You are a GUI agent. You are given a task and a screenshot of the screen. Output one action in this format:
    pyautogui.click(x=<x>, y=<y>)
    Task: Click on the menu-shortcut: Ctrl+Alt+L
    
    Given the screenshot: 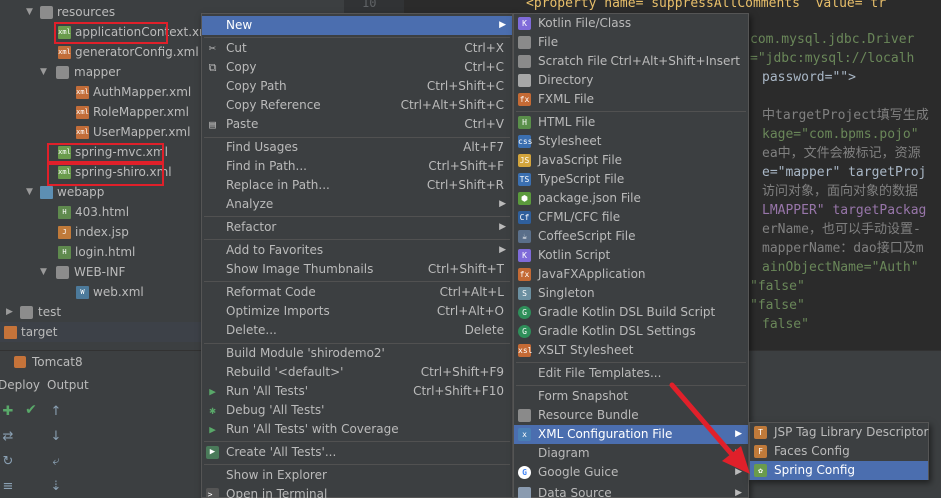 What is the action you would take?
    pyautogui.click(x=471, y=292)
    